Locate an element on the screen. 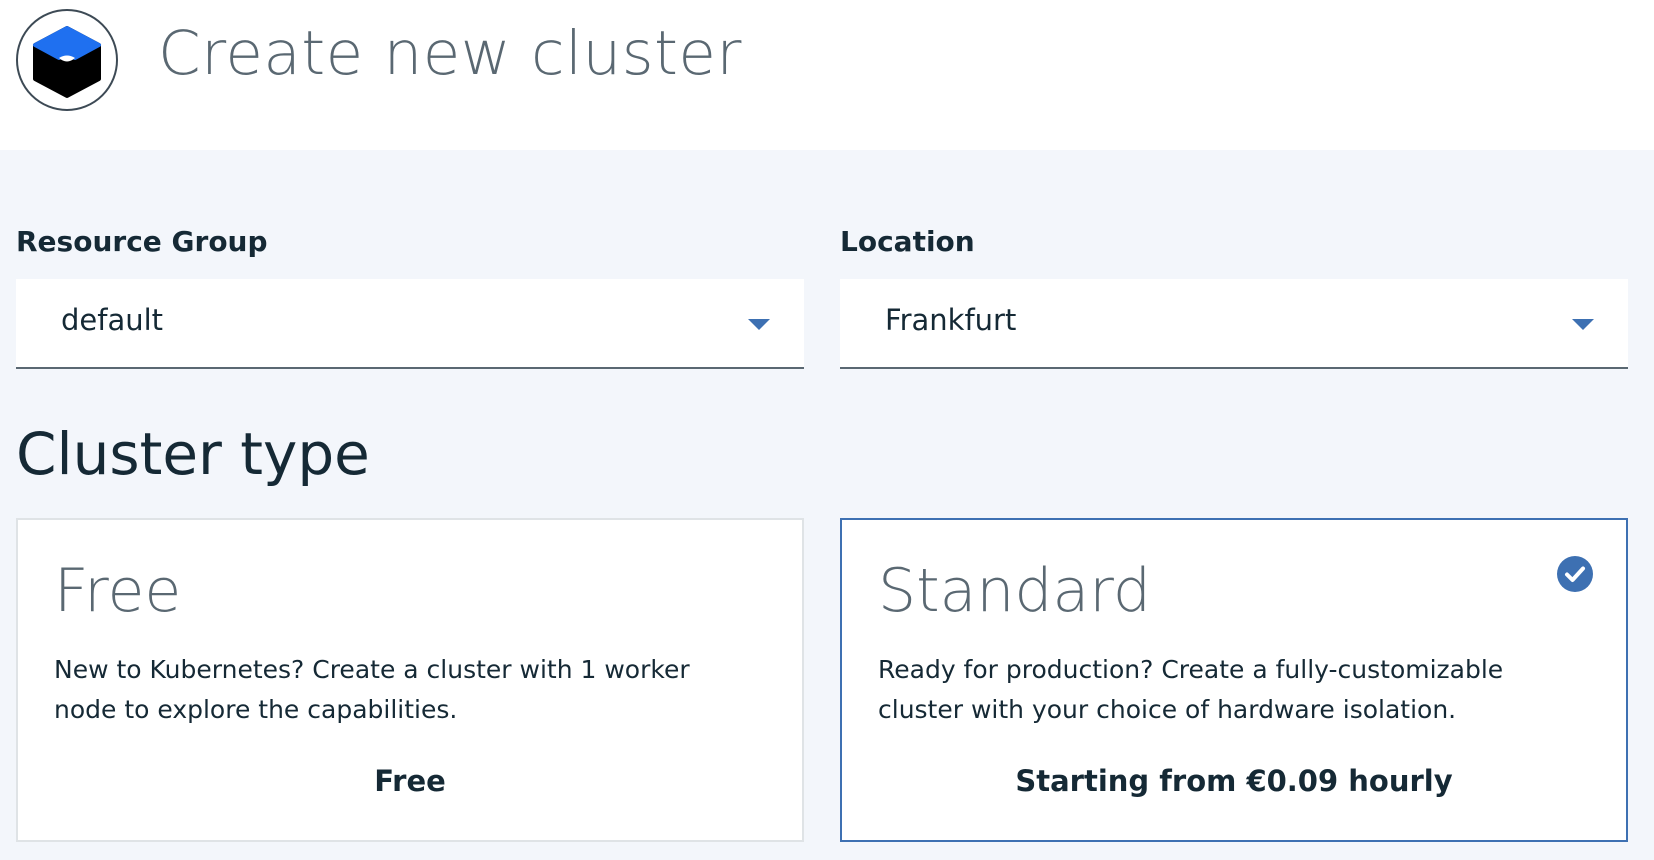  location-label: Location is located at coordinates (907, 241).